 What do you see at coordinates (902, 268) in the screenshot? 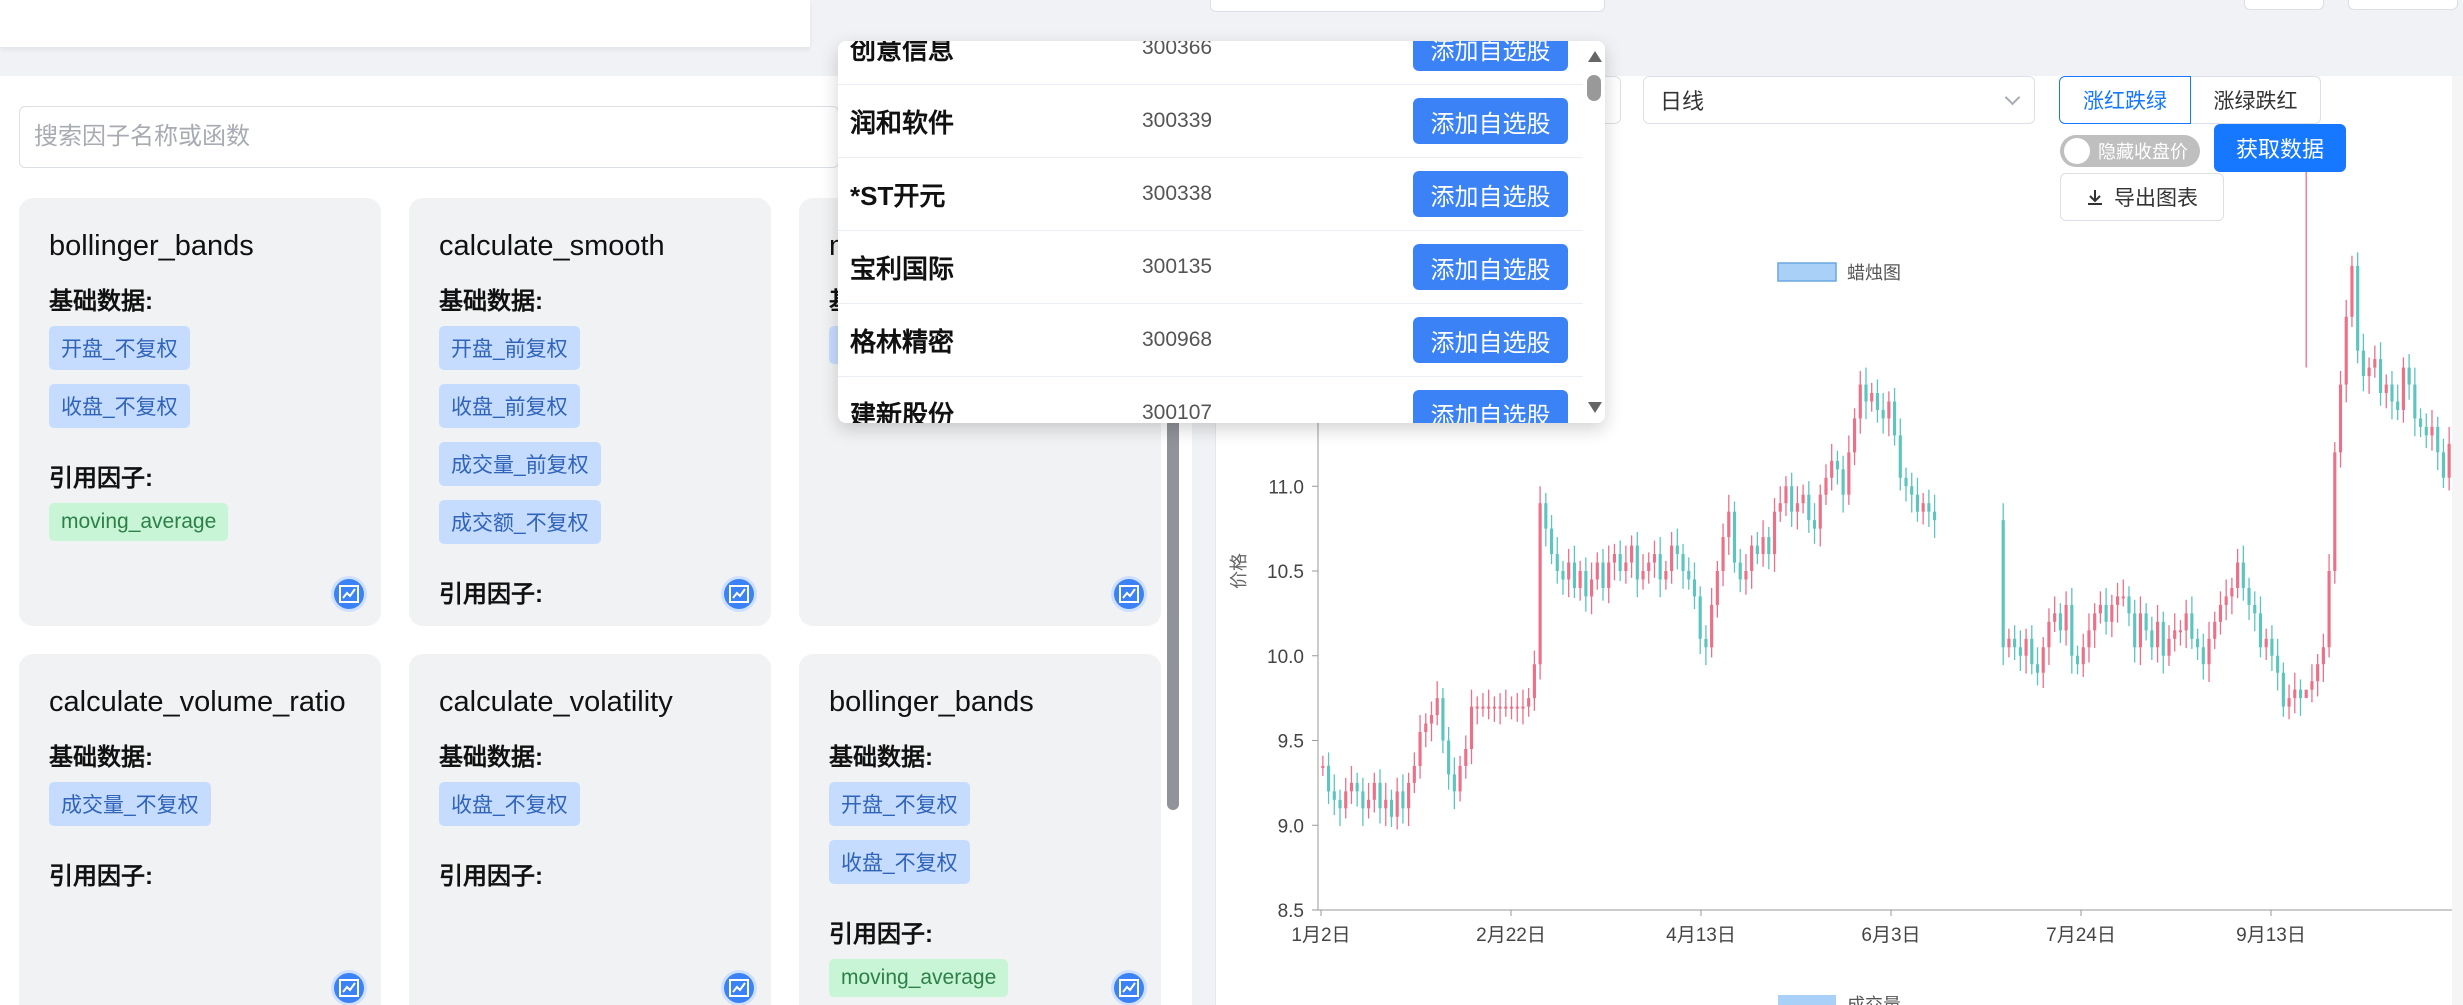
I see `stock-name: 宝利国际` at bounding box center [902, 268].